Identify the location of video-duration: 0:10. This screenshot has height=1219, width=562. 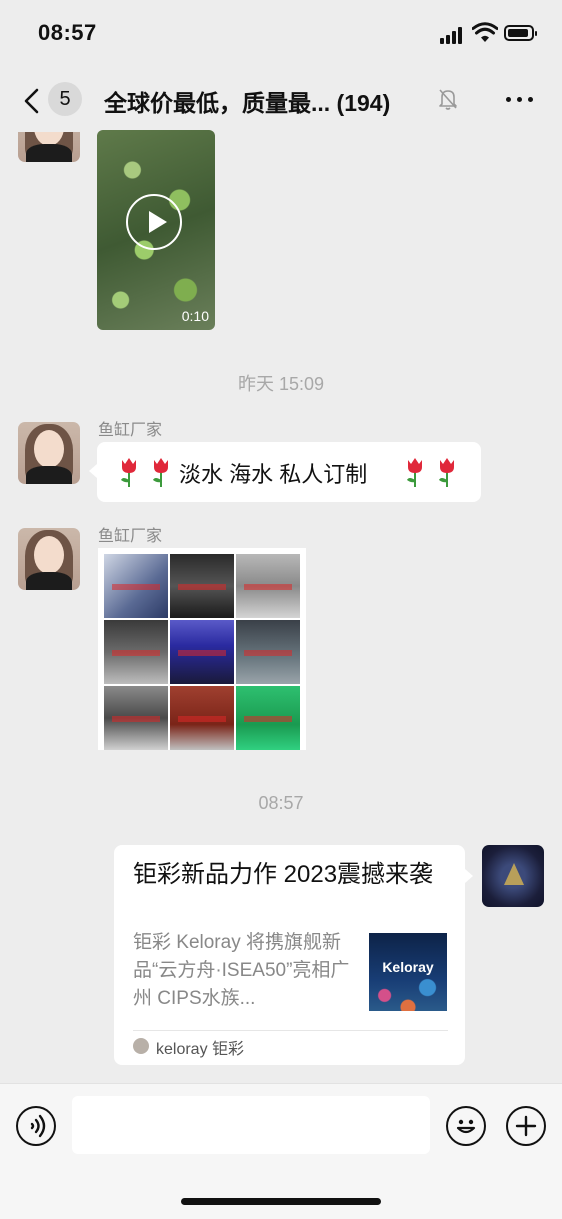
(195, 316).